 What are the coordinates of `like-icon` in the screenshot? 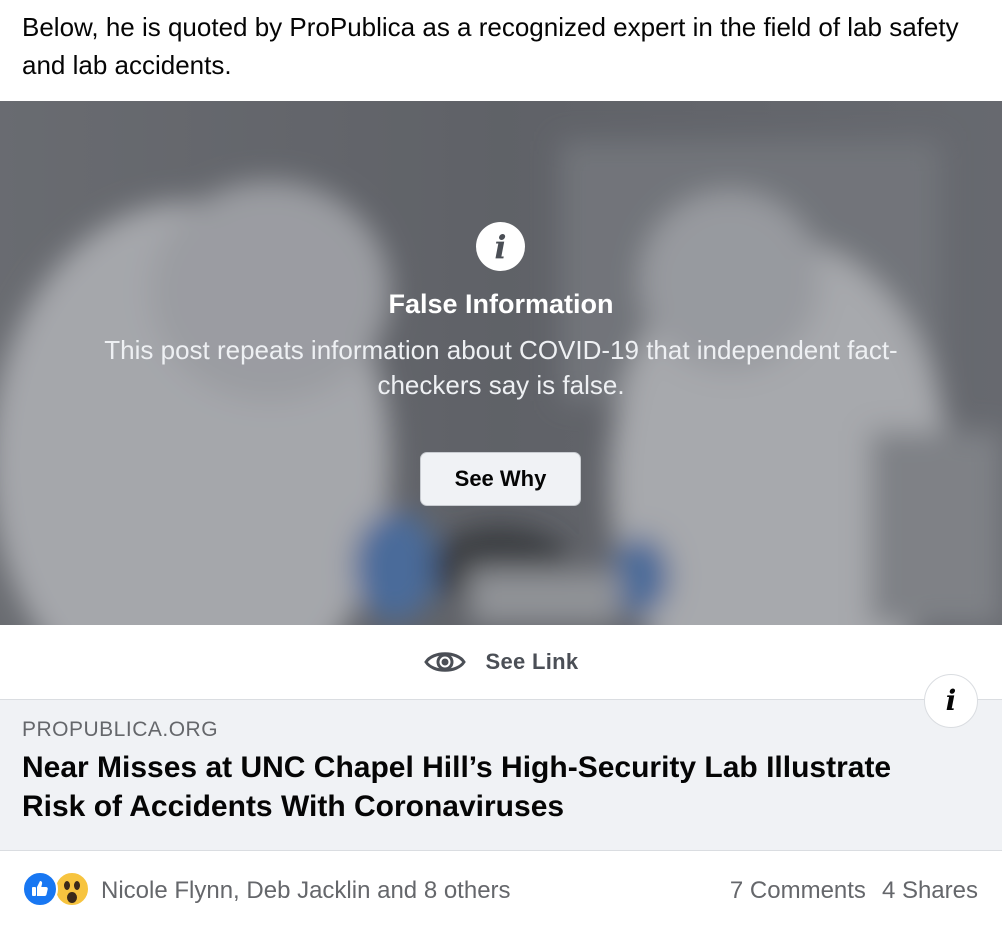 It's located at (40, 889).